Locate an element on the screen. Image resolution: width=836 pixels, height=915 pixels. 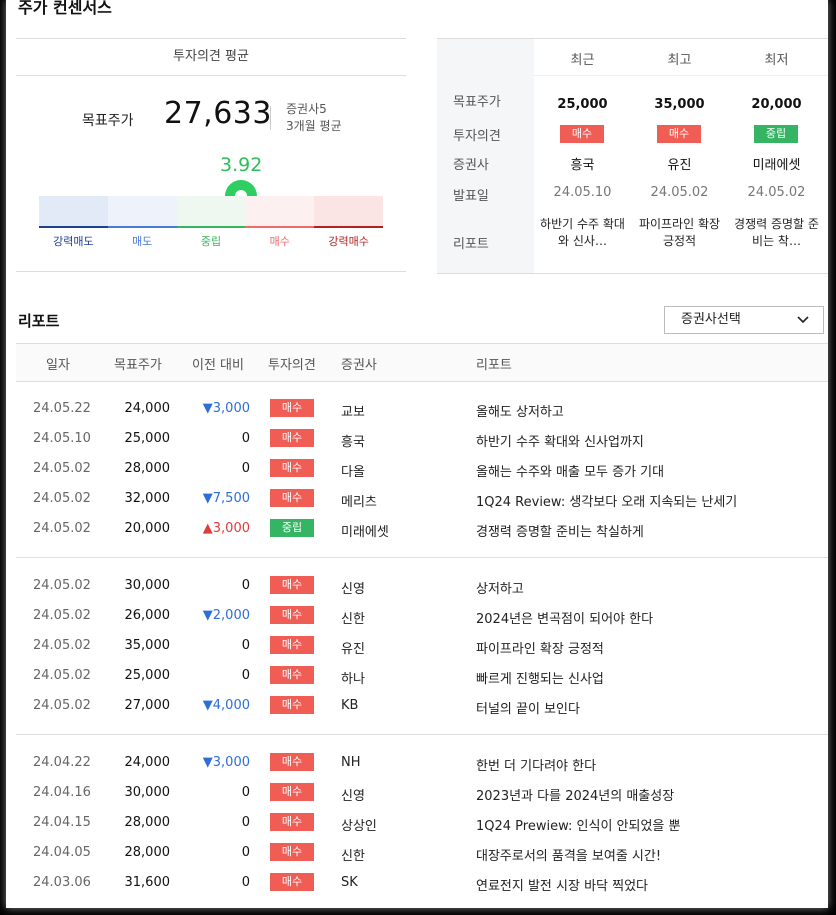
gauge-label: 강력매수 is located at coordinates (348, 241).